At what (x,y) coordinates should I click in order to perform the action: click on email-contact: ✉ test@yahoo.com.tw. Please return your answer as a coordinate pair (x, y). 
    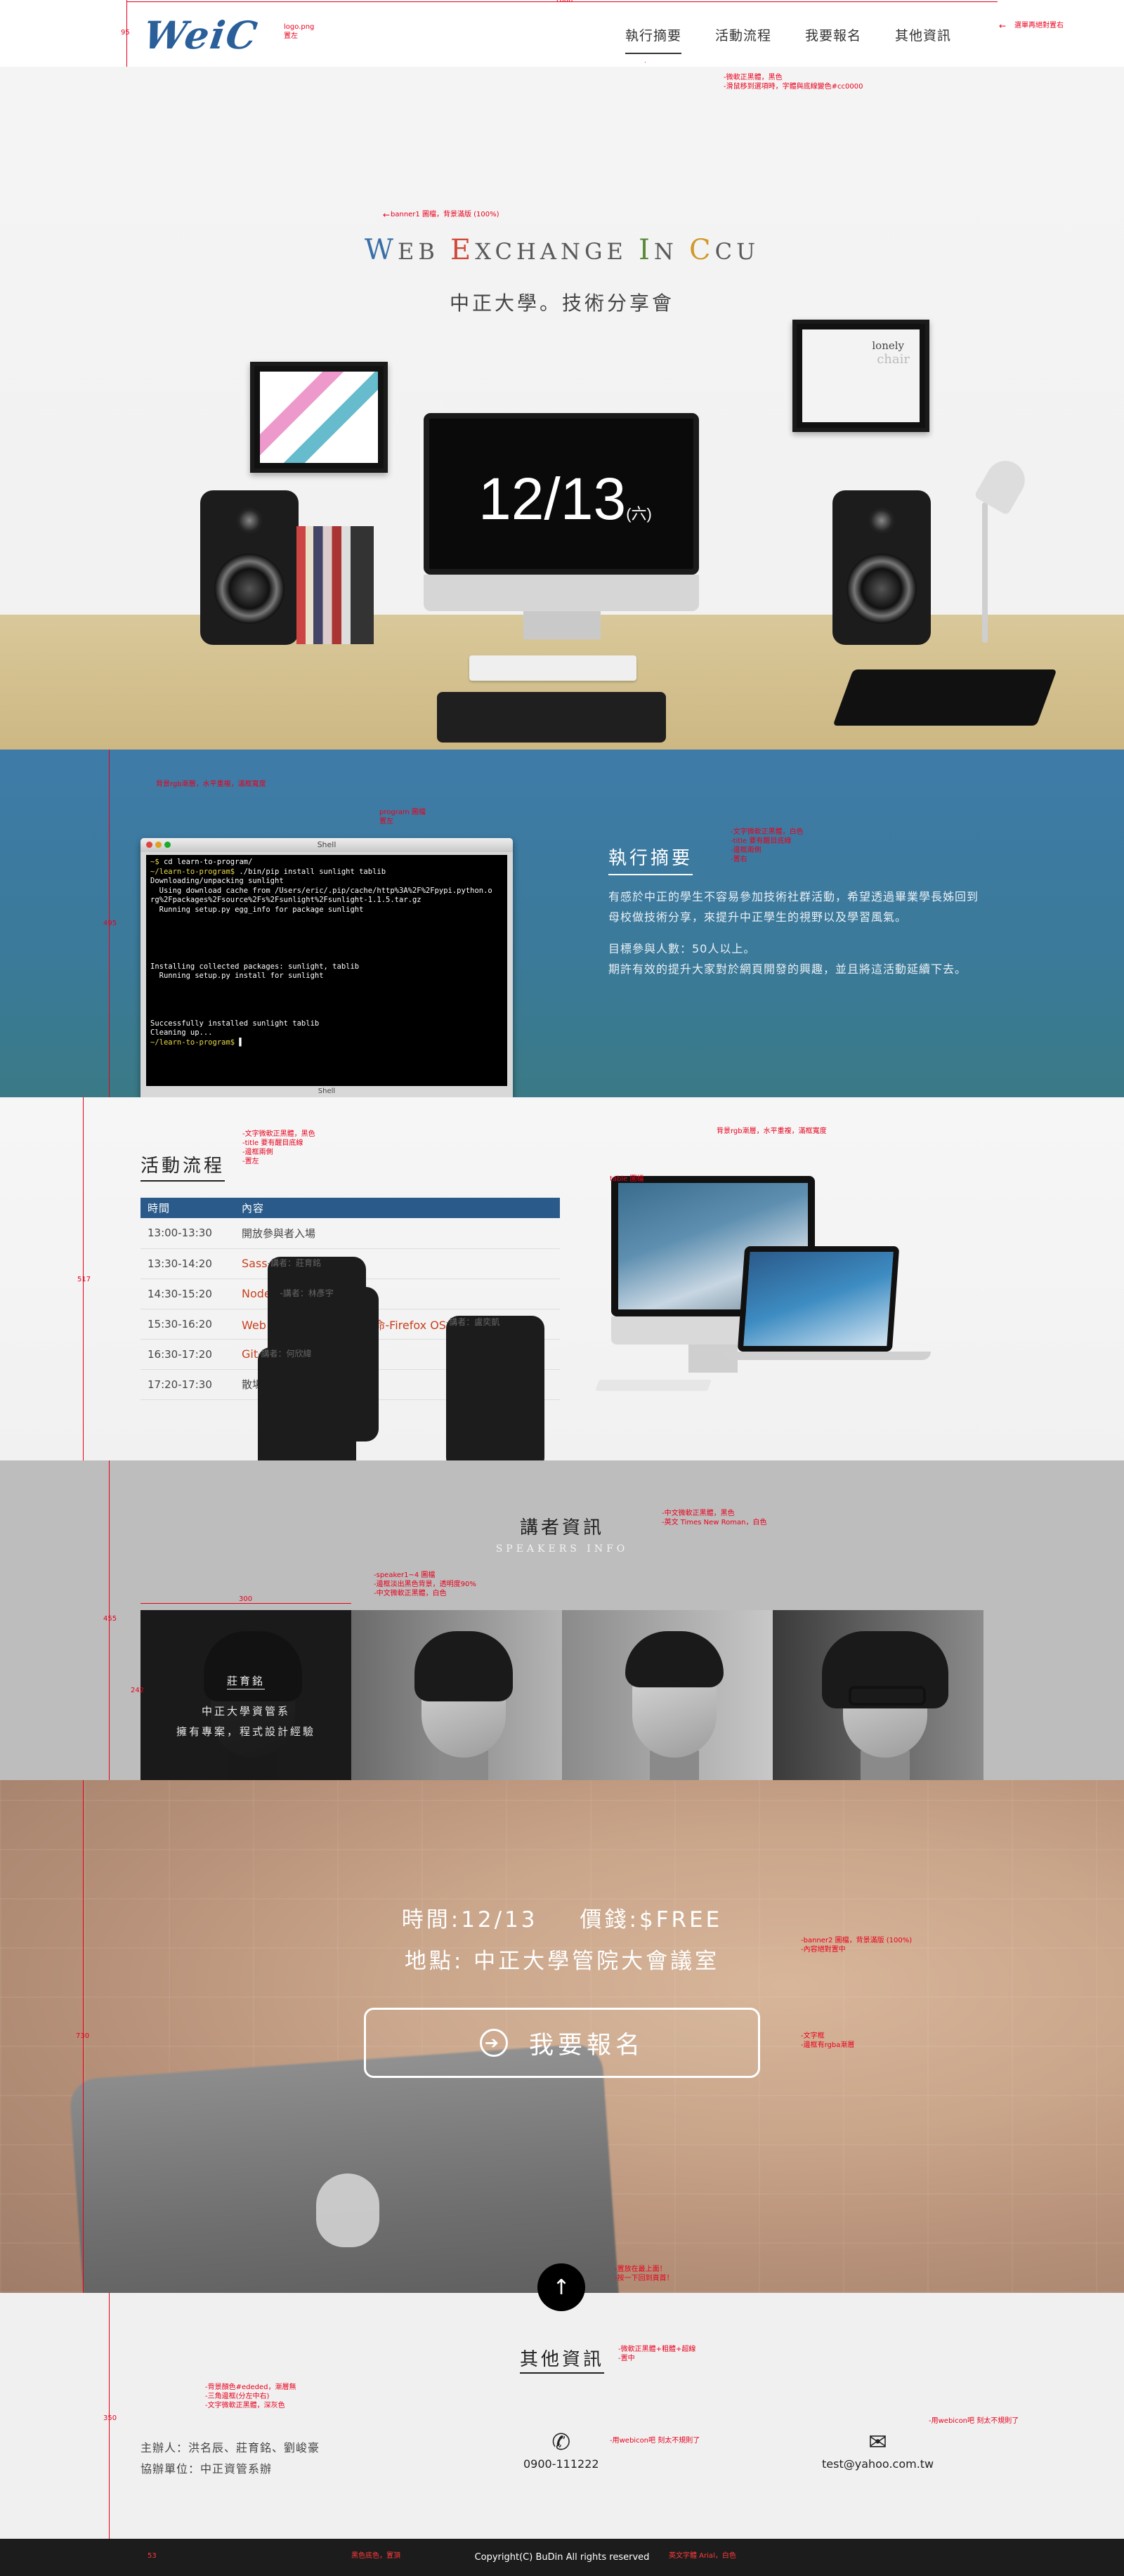
    Looking at the image, I should click on (878, 2448).